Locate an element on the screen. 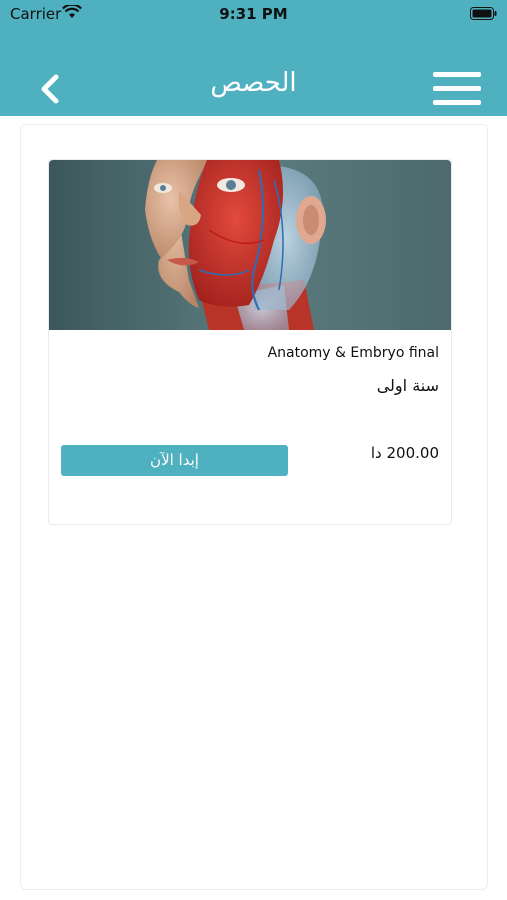 The image size is (507, 900). app-header: Carrier 9:31 PM الحصص is located at coordinates (253, 58).